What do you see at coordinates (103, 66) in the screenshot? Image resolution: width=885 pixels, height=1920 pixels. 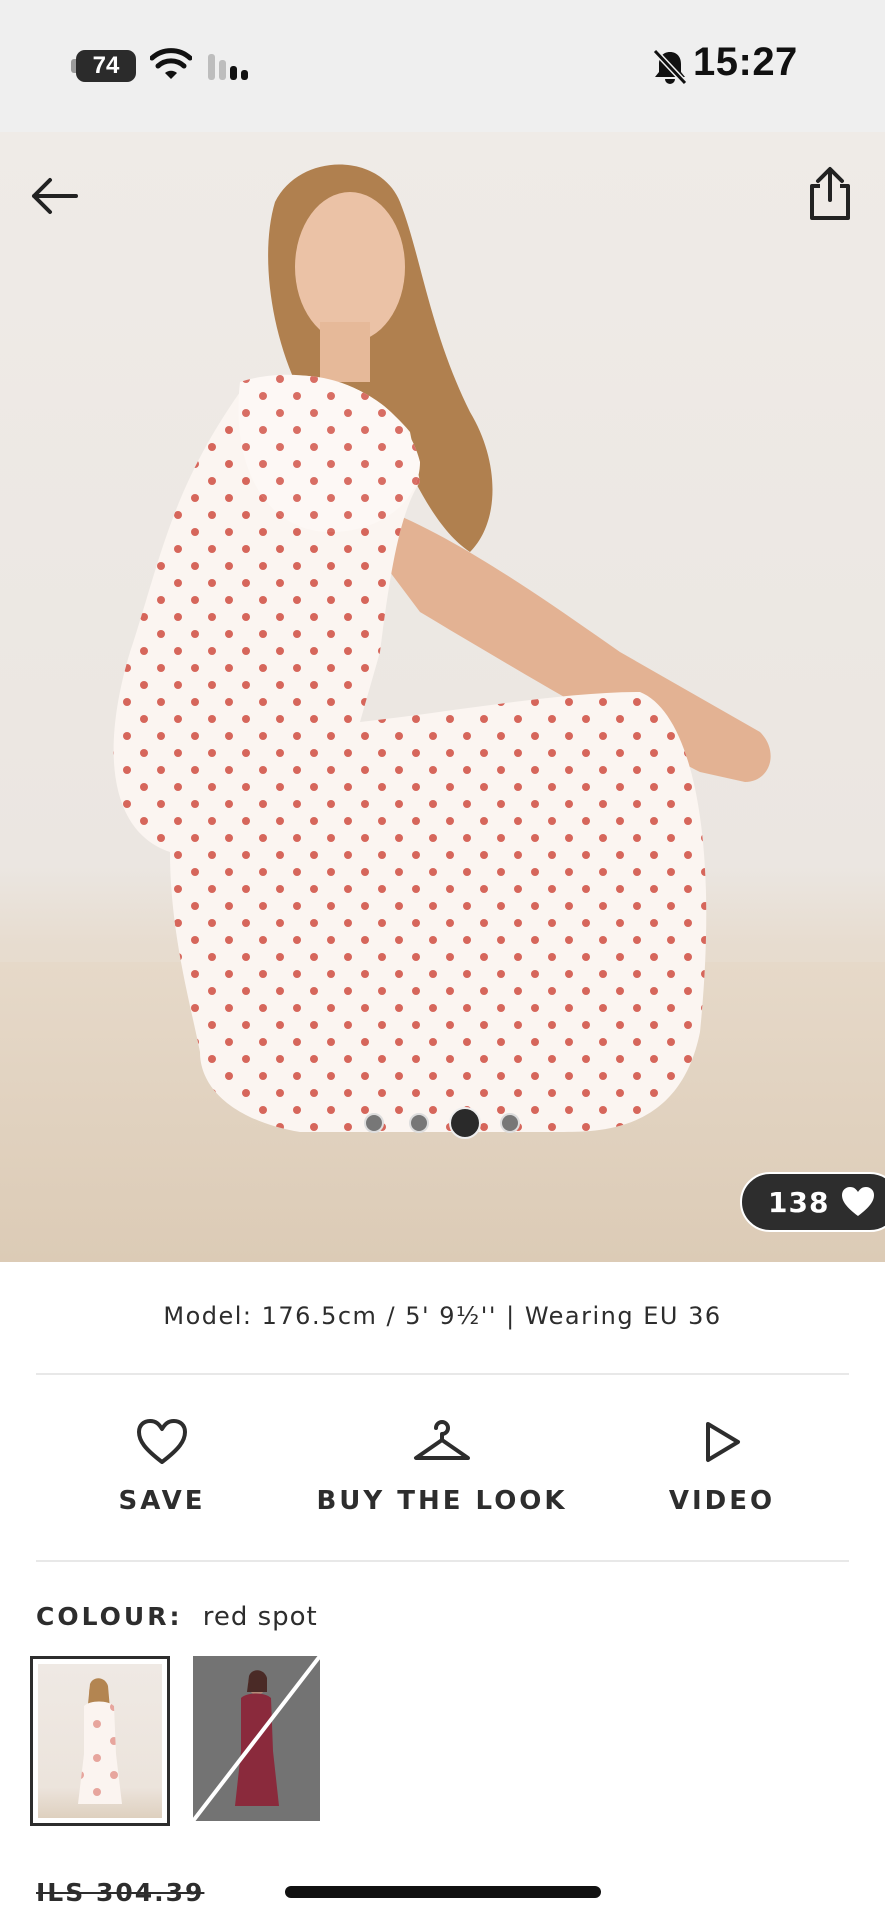 I see `battery-indicator: 74` at bounding box center [103, 66].